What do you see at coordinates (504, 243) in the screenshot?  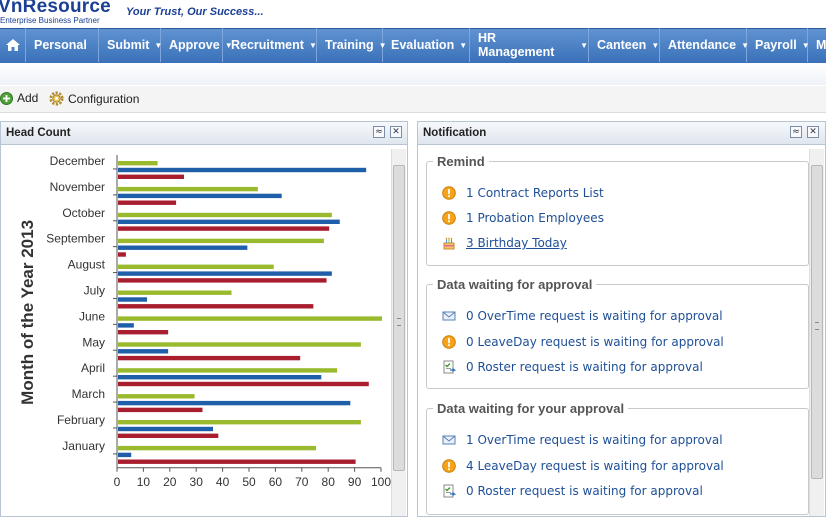 I see `remind-birthday-link: 3 Birthday Today` at bounding box center [504, 243].